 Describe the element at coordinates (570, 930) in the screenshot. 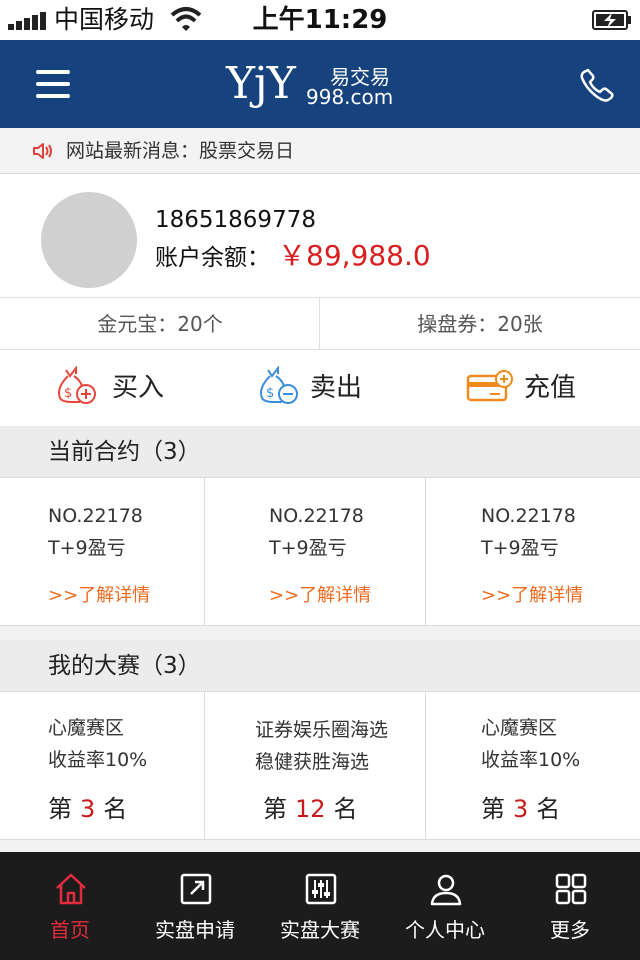

I see `tab-label: 更多` at that location.